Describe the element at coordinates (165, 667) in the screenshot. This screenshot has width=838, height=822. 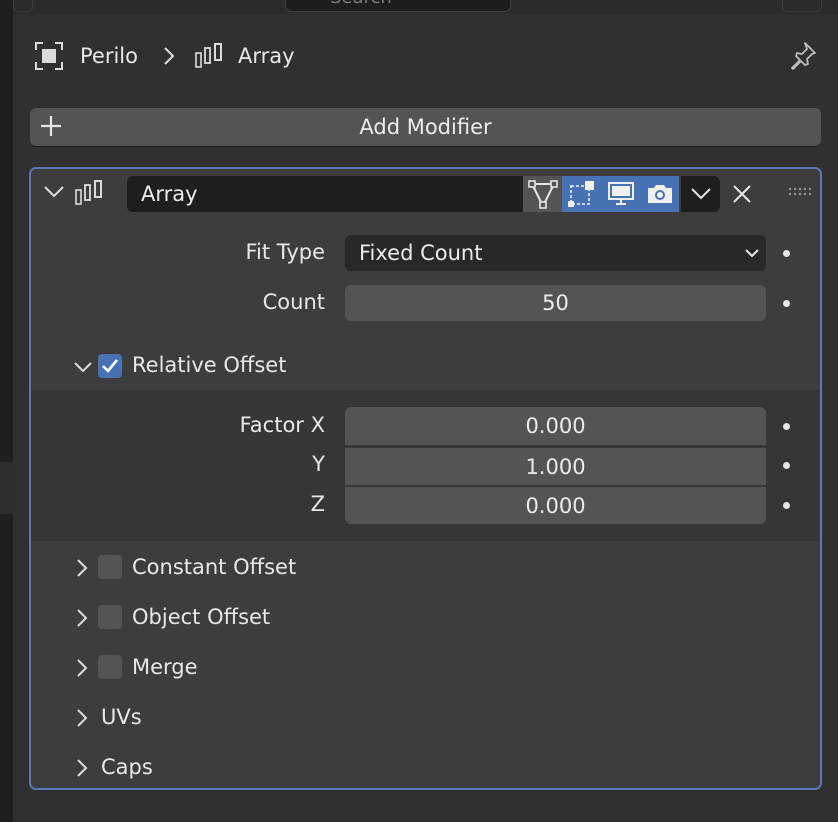
I see `merge-label: Merge` at that location.